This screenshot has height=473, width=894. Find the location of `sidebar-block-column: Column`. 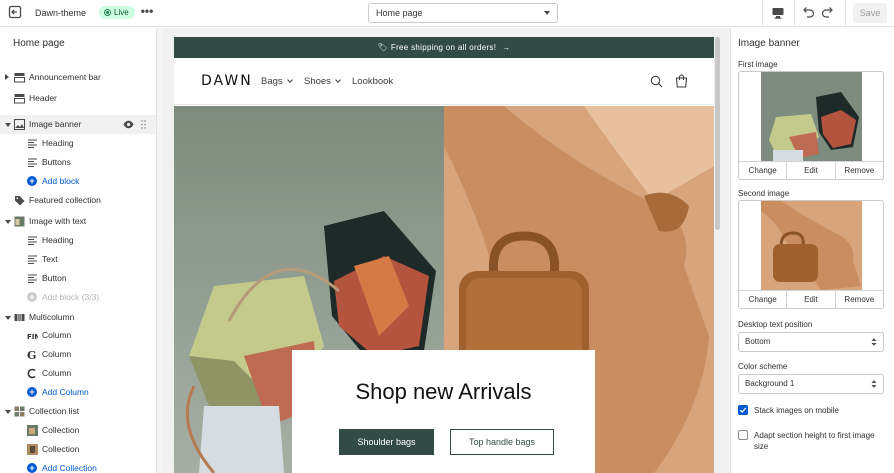

sidebar-block-column: Column is located at coordinates (78, 373).